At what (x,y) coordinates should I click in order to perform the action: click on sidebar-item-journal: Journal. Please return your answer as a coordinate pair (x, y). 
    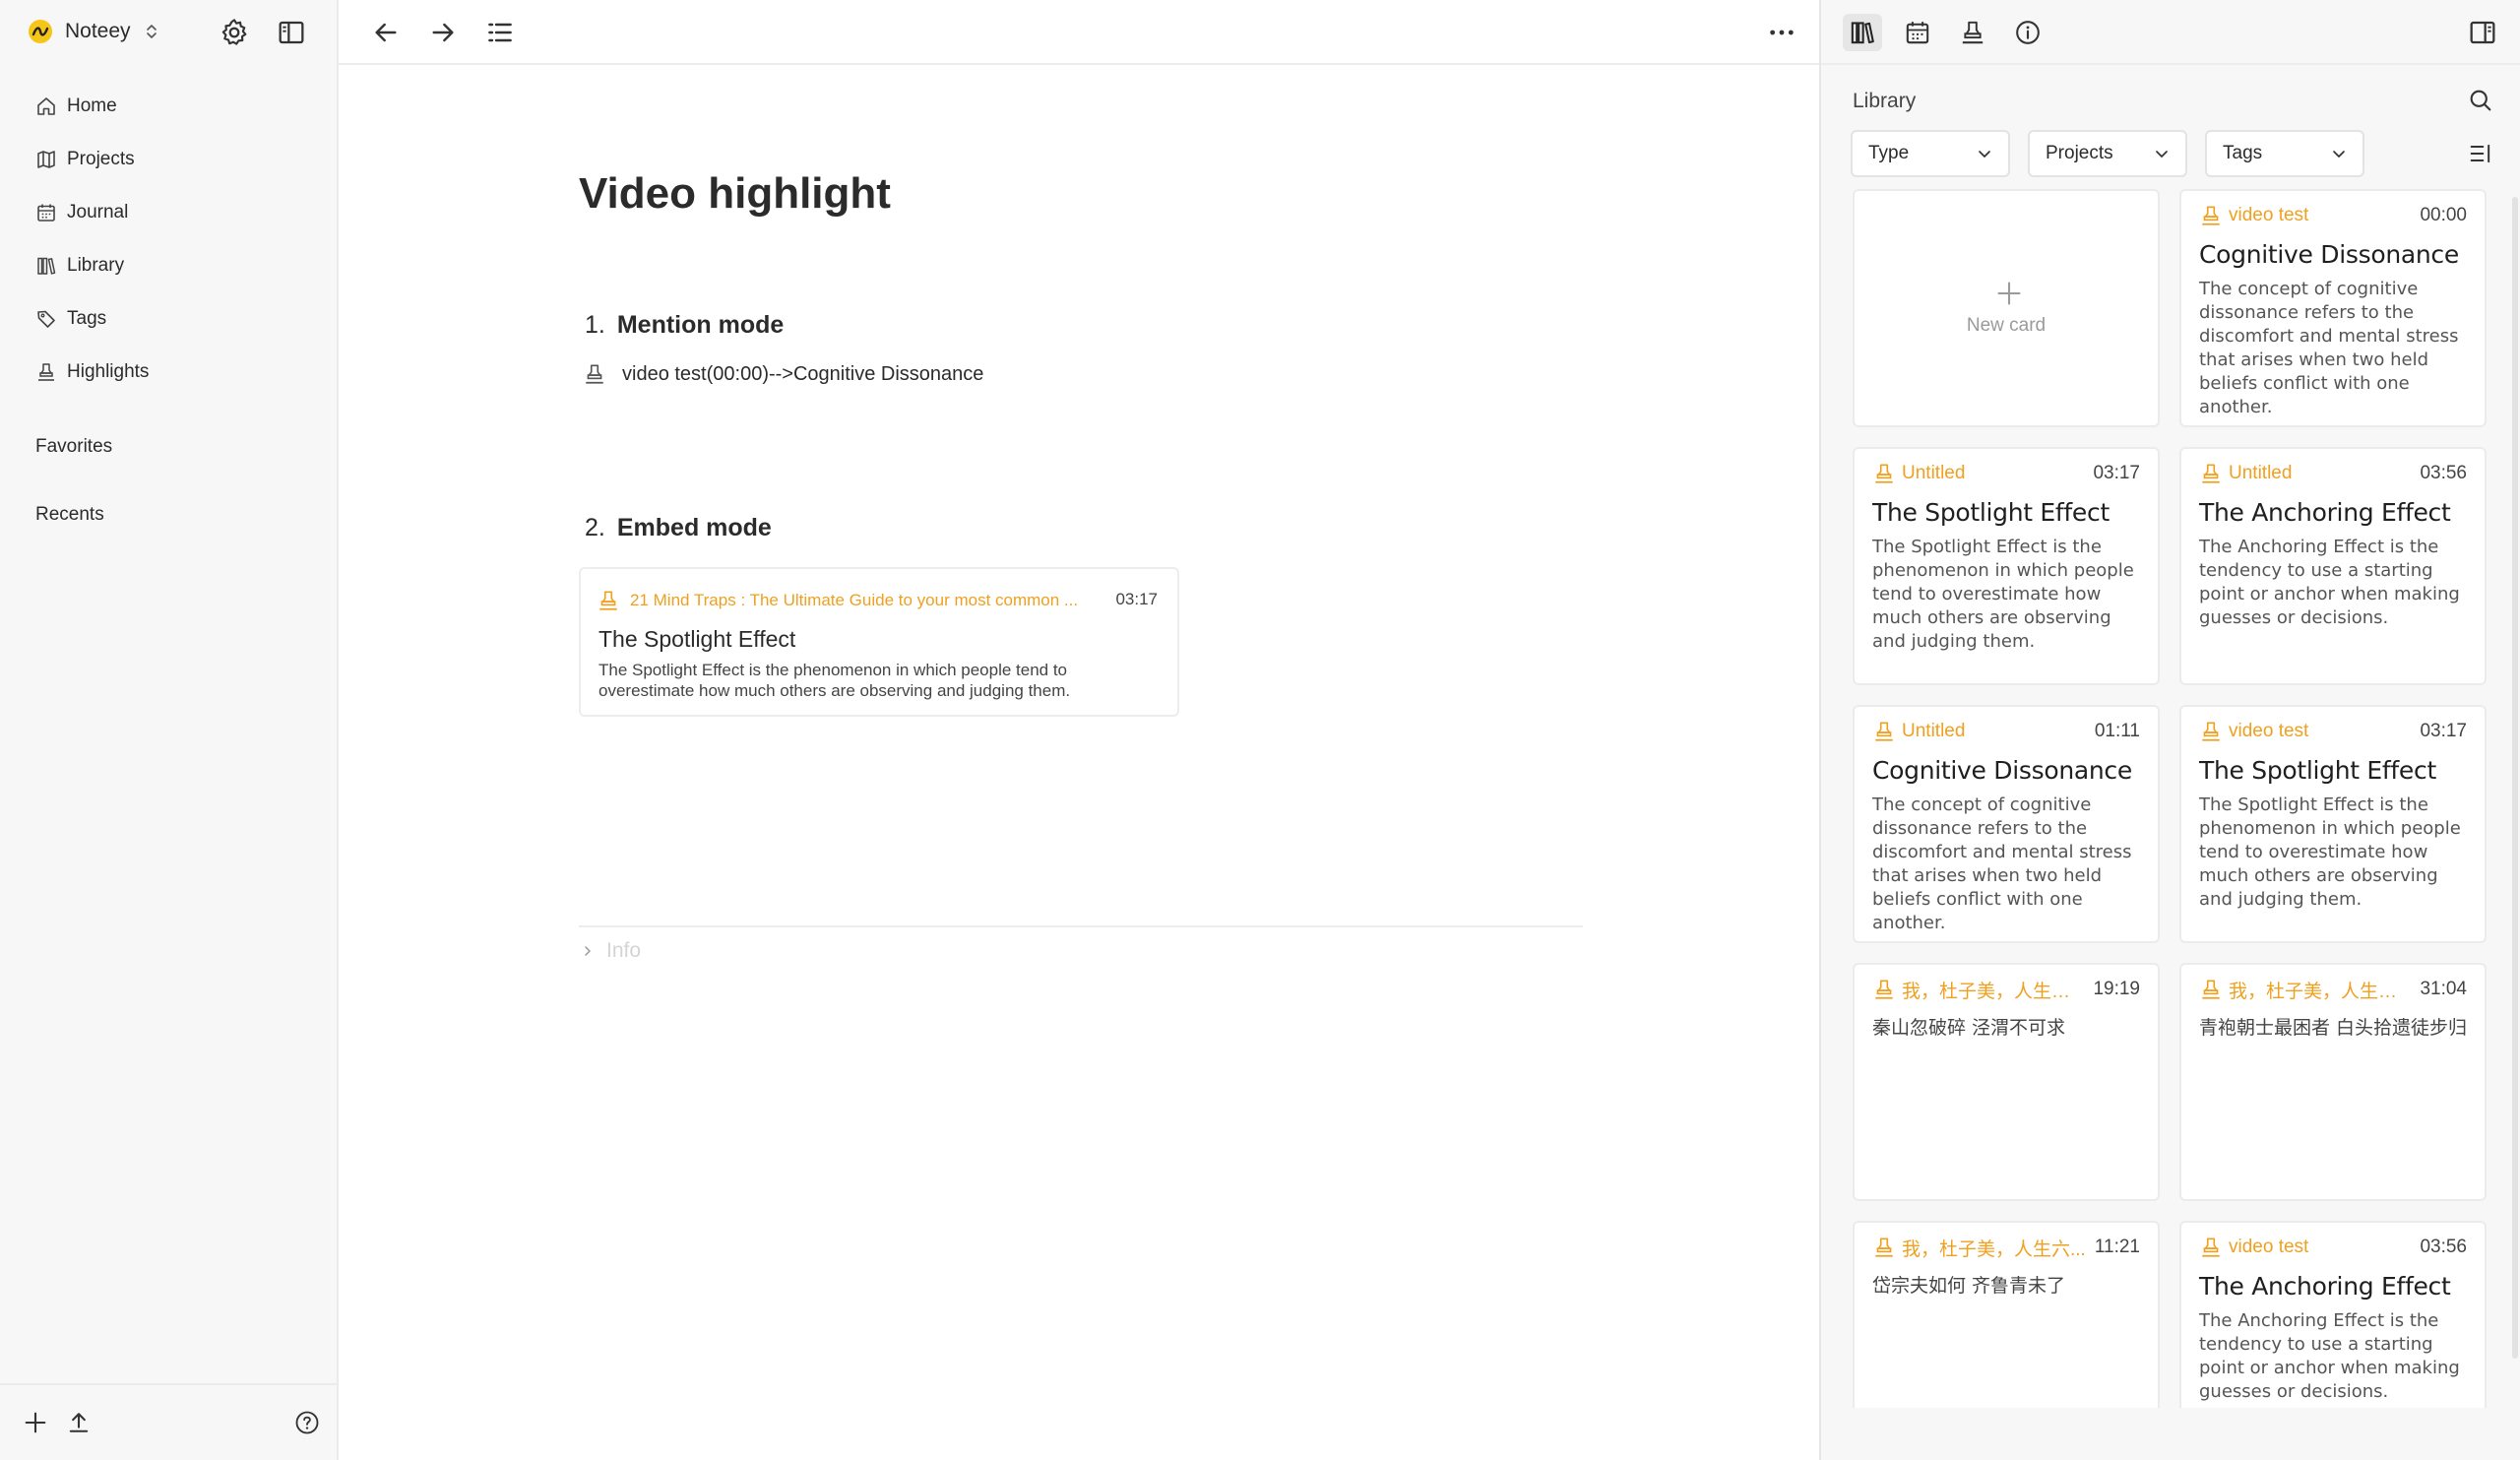
    Looking at the image, I should click on (169, 212).